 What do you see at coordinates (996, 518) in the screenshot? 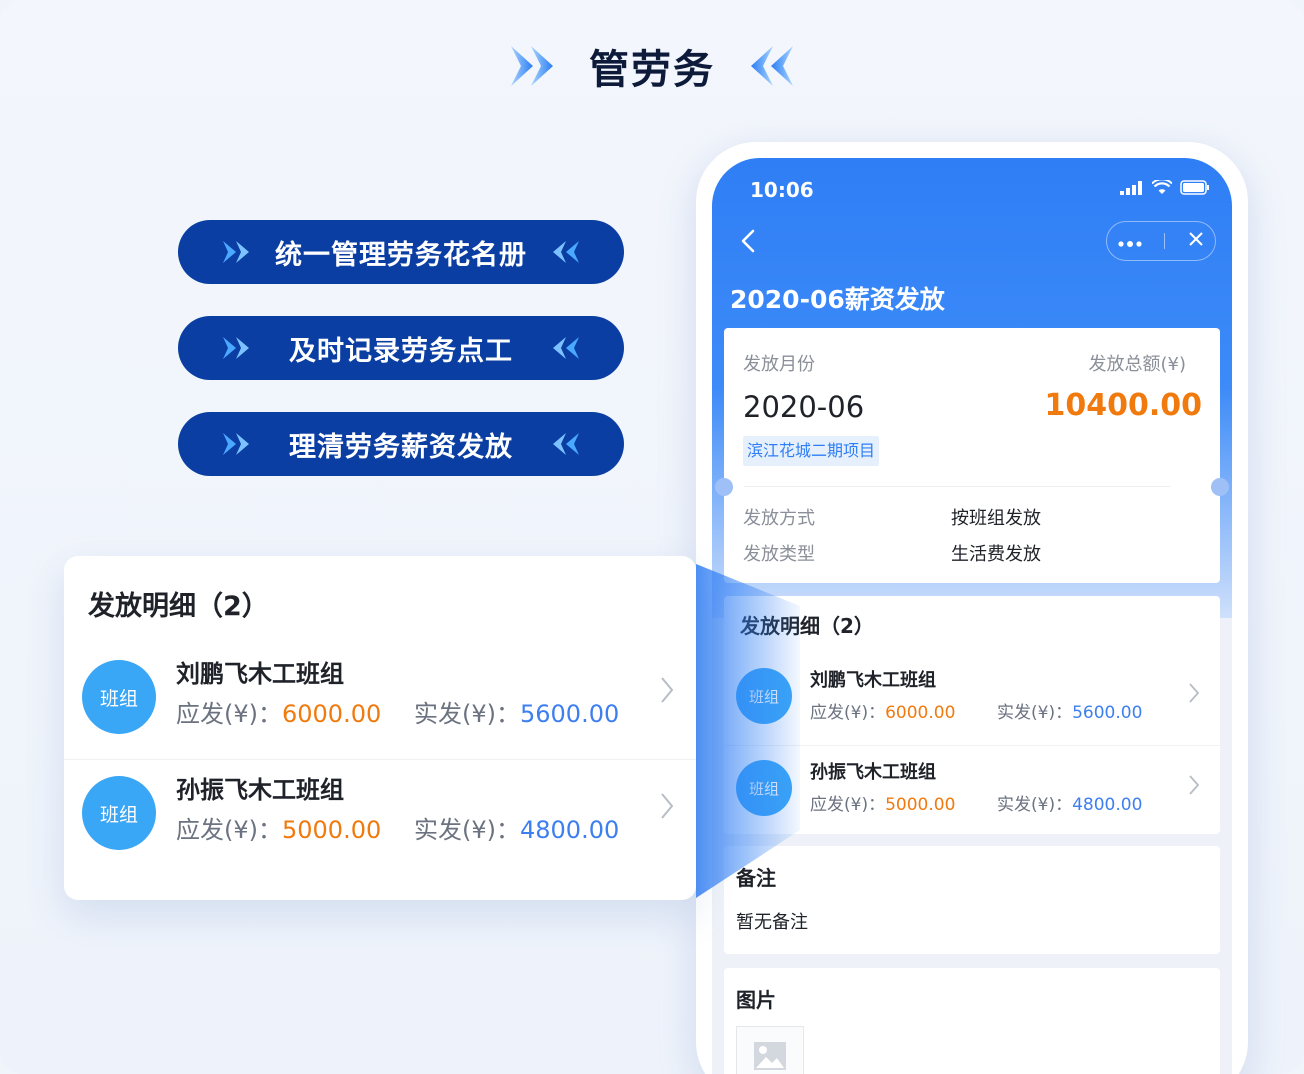
I see `method-value: 按班组发放` at bounding box center [996, 518].